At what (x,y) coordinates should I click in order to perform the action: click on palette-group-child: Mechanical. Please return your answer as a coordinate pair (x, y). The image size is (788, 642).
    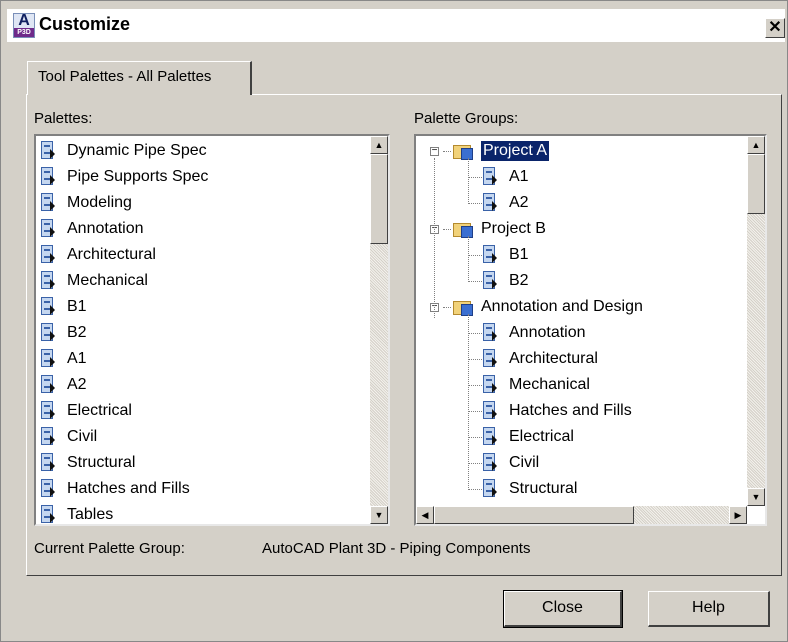
    Looking at the image, I should click on (536, 385).